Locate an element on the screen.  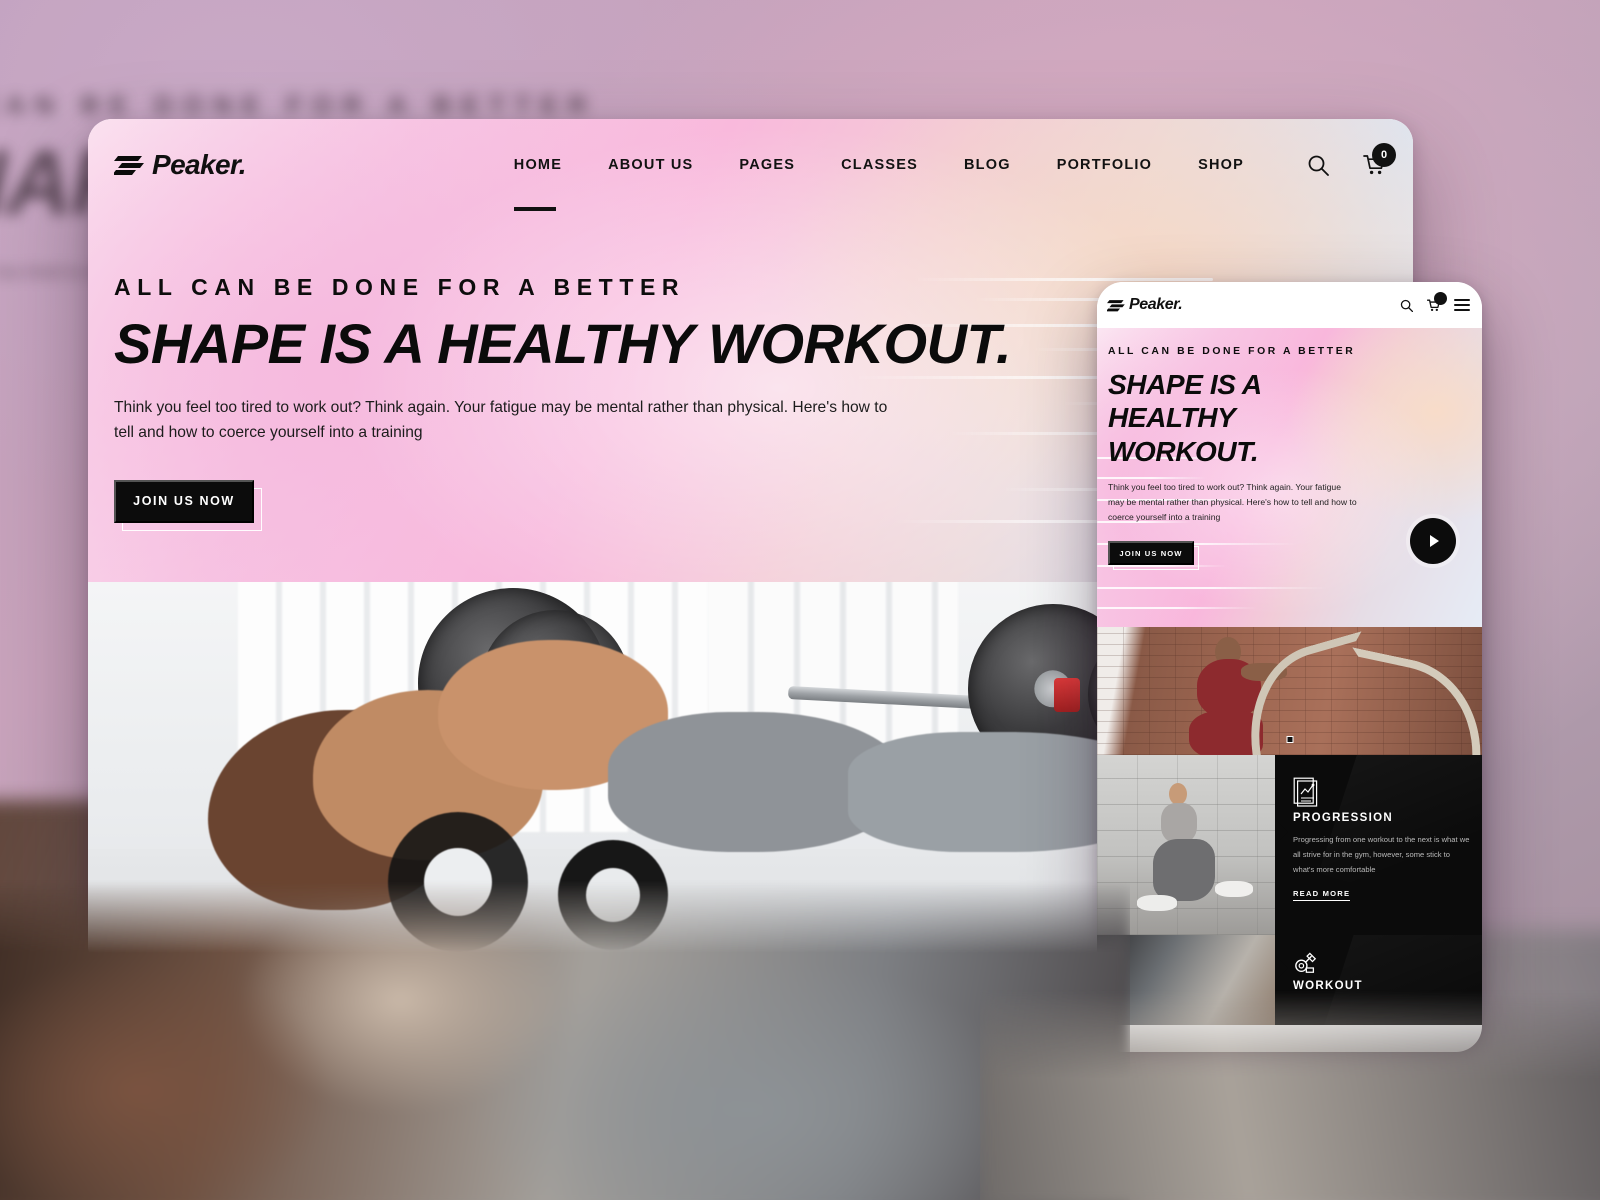
nav-item-home: HOME is located at coordinates (538, 184).